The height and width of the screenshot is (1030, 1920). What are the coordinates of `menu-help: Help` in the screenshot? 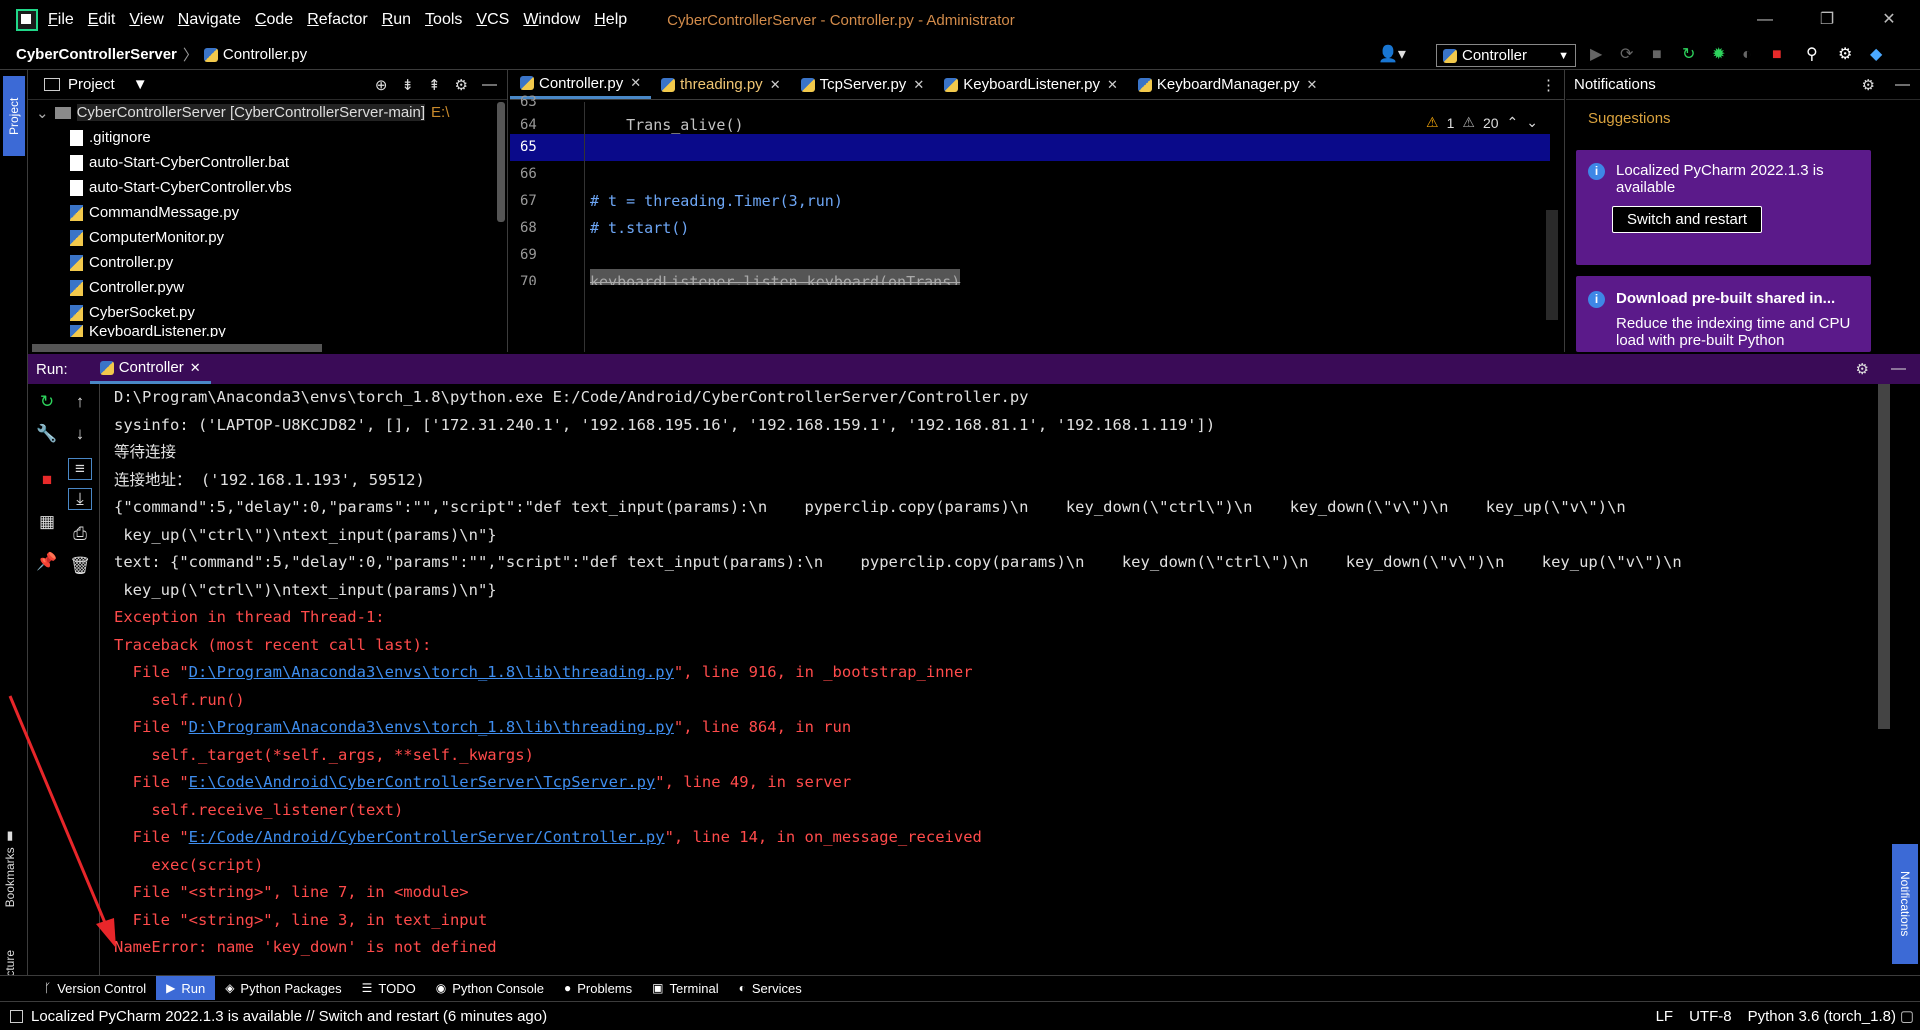 It's located at (610, 20).